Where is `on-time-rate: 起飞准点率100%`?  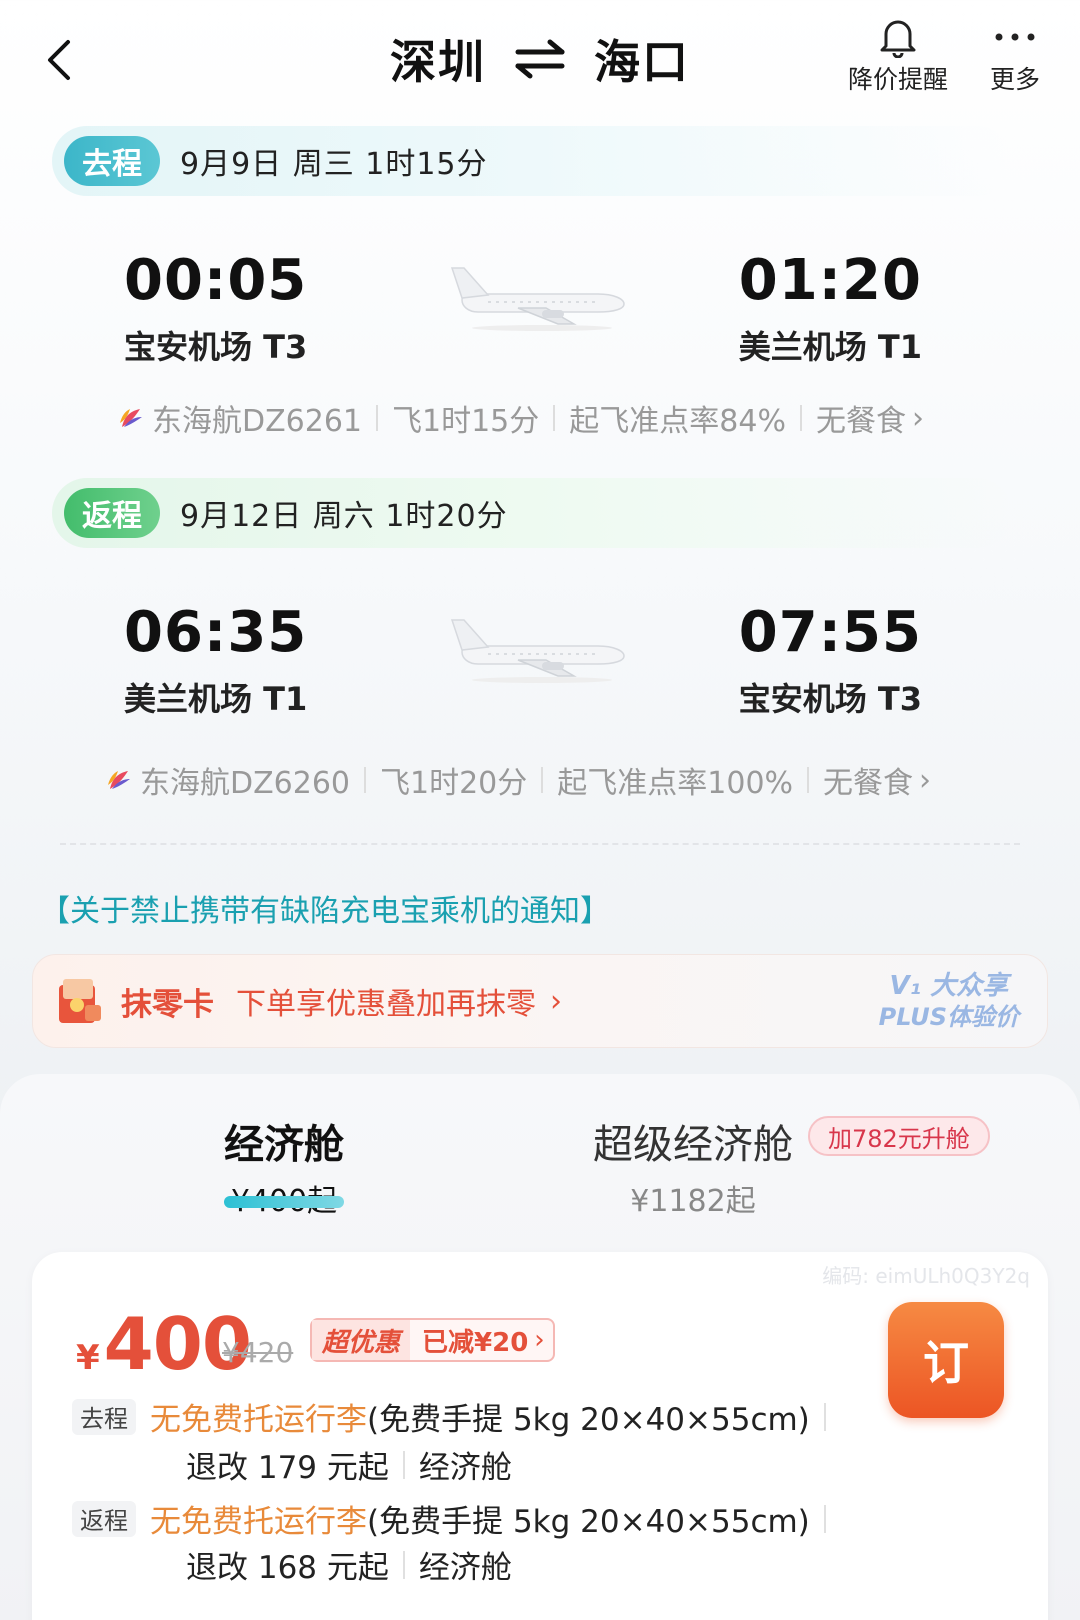
on-time-rate: 起飞准点率100% is located at coordinates (675, 783).